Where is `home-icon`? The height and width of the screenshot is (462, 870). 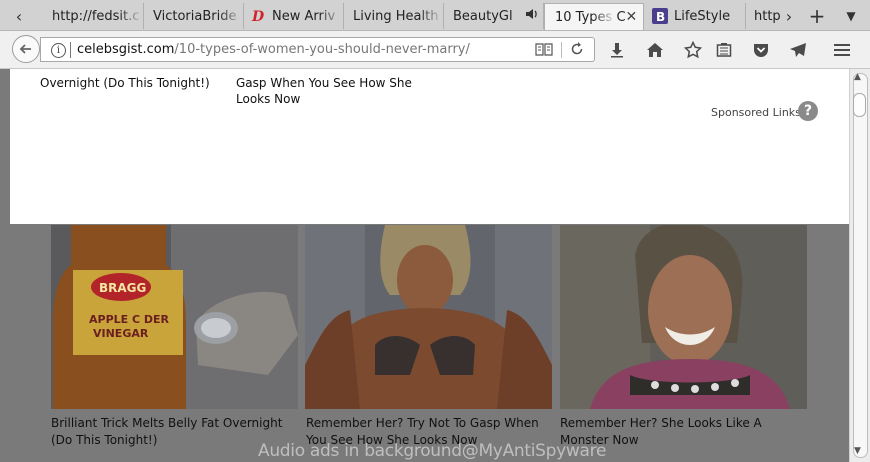 home-icon is located at coordinates (655, 50).